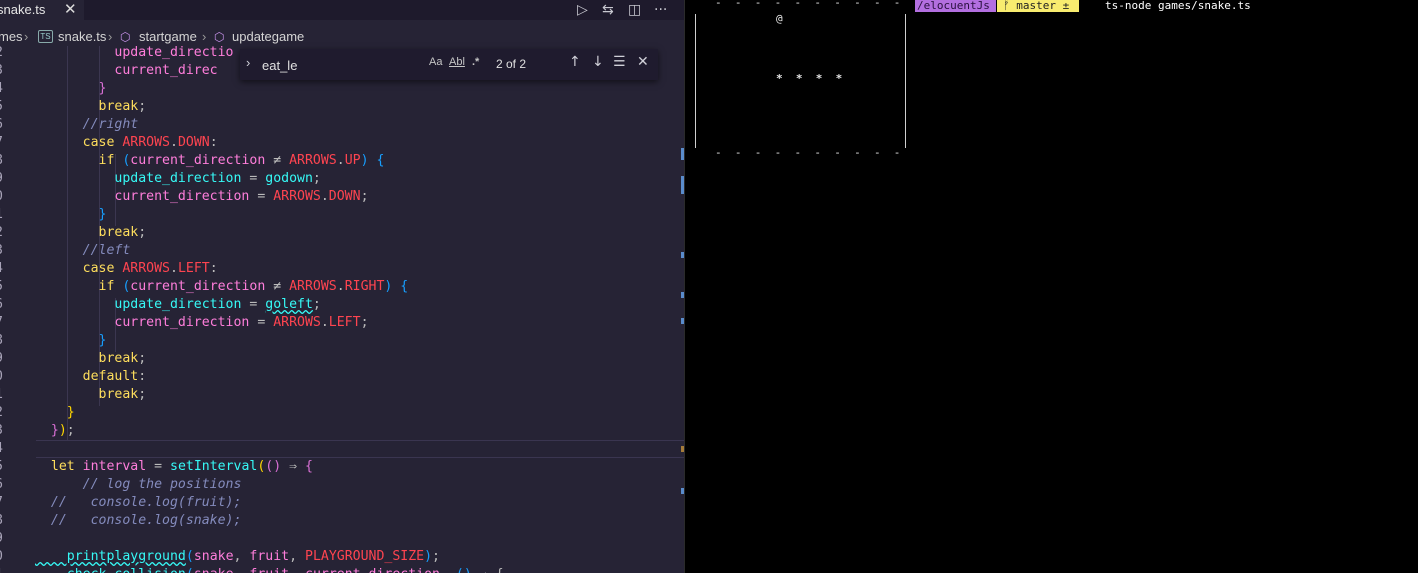 This screenshot has width=1418, height=573. What do you see at coordinates (575, 62) in the screenshot?
I see `previous-match-icon: ↑` at bounding box center [575, 62].